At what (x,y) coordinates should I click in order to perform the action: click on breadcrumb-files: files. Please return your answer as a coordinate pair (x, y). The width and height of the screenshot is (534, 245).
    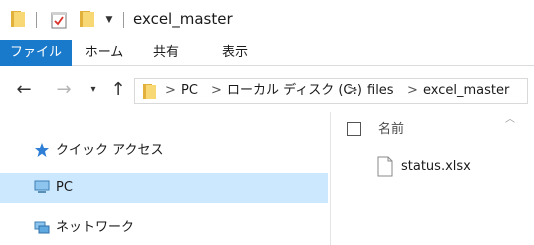
    Looking at the image, I should click on (380, 91).